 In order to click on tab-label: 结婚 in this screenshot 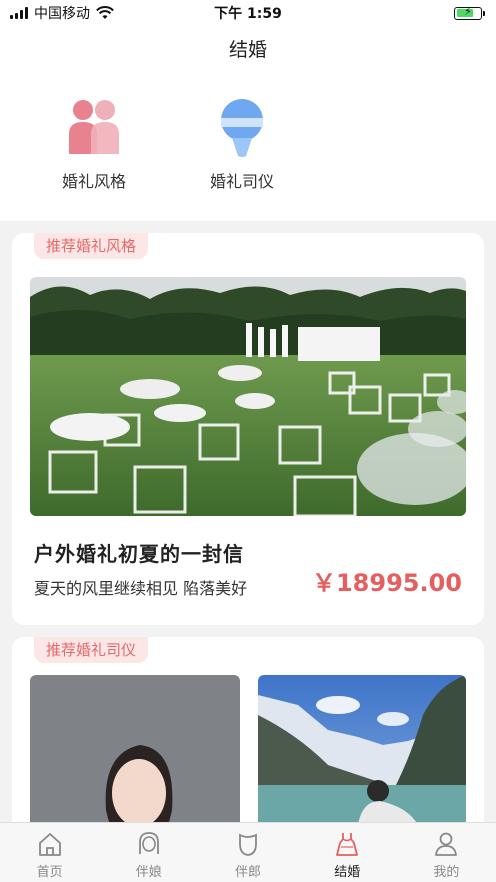, I will do `click(347, 872)`.